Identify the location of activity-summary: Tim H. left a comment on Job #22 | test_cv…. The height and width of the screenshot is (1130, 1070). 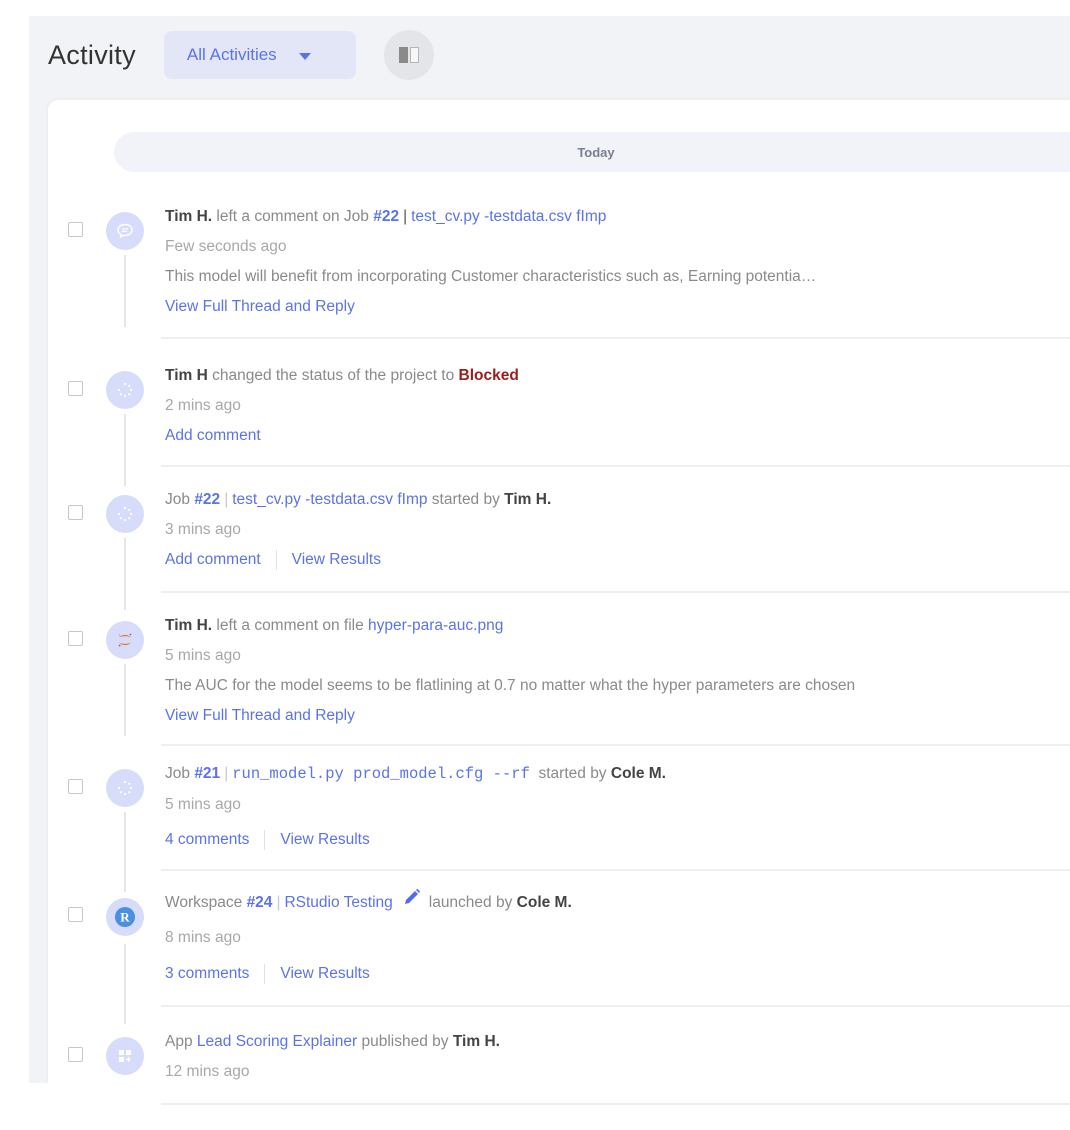
(617, 217).